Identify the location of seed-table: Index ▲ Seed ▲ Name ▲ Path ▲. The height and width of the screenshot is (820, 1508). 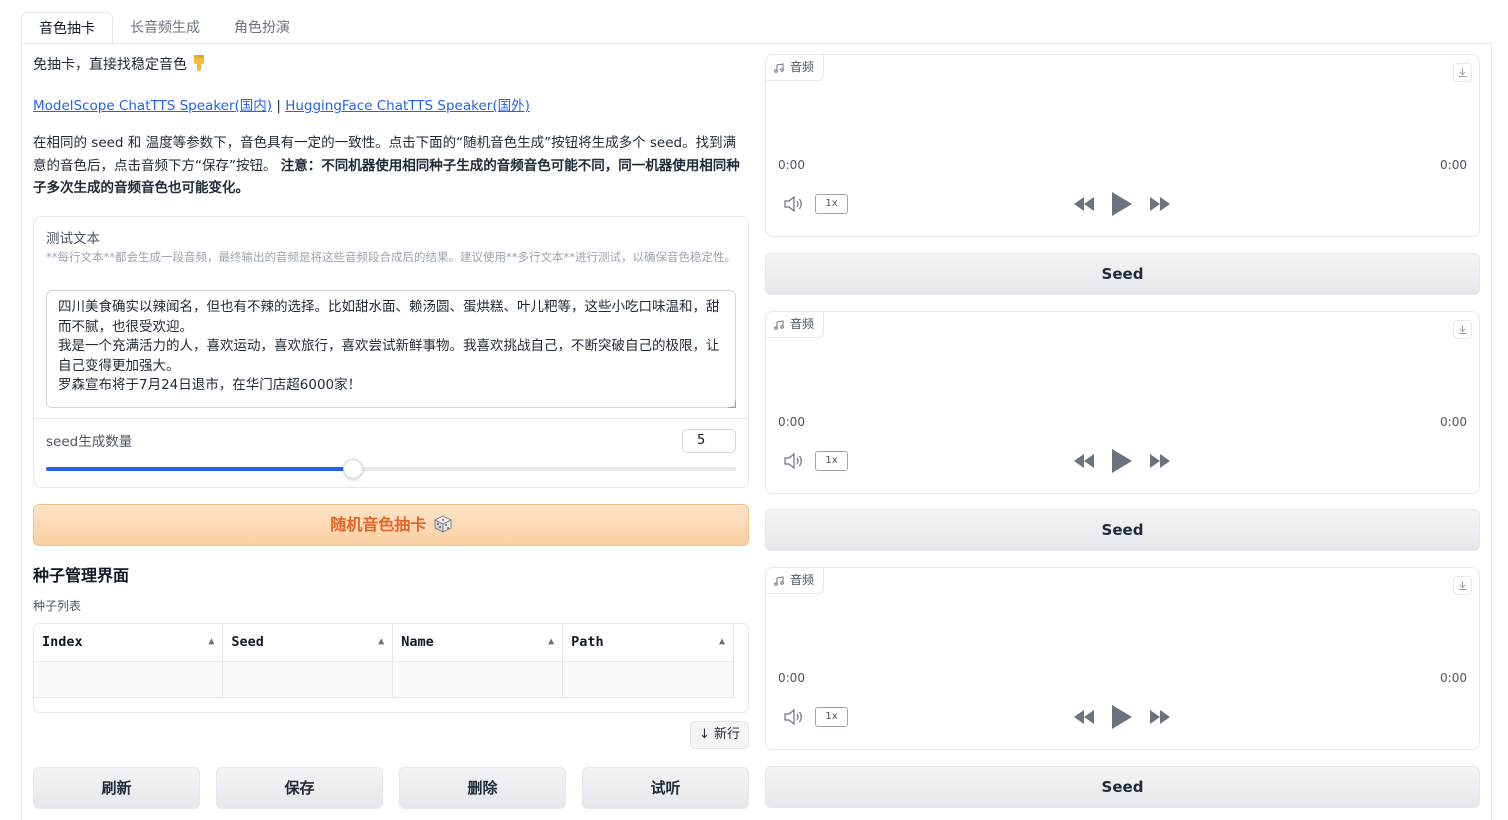
(391, 668).